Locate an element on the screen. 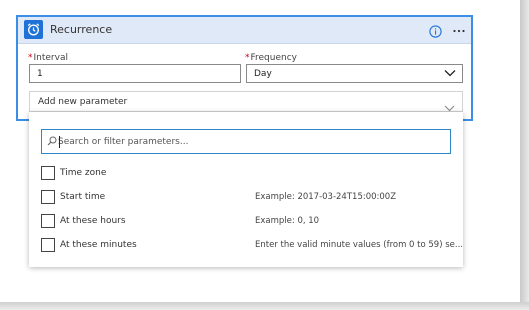 Image resolution: width=529 pixels, height=310 pixels. card-title: Recurrence is located at coordinates (81, 29).